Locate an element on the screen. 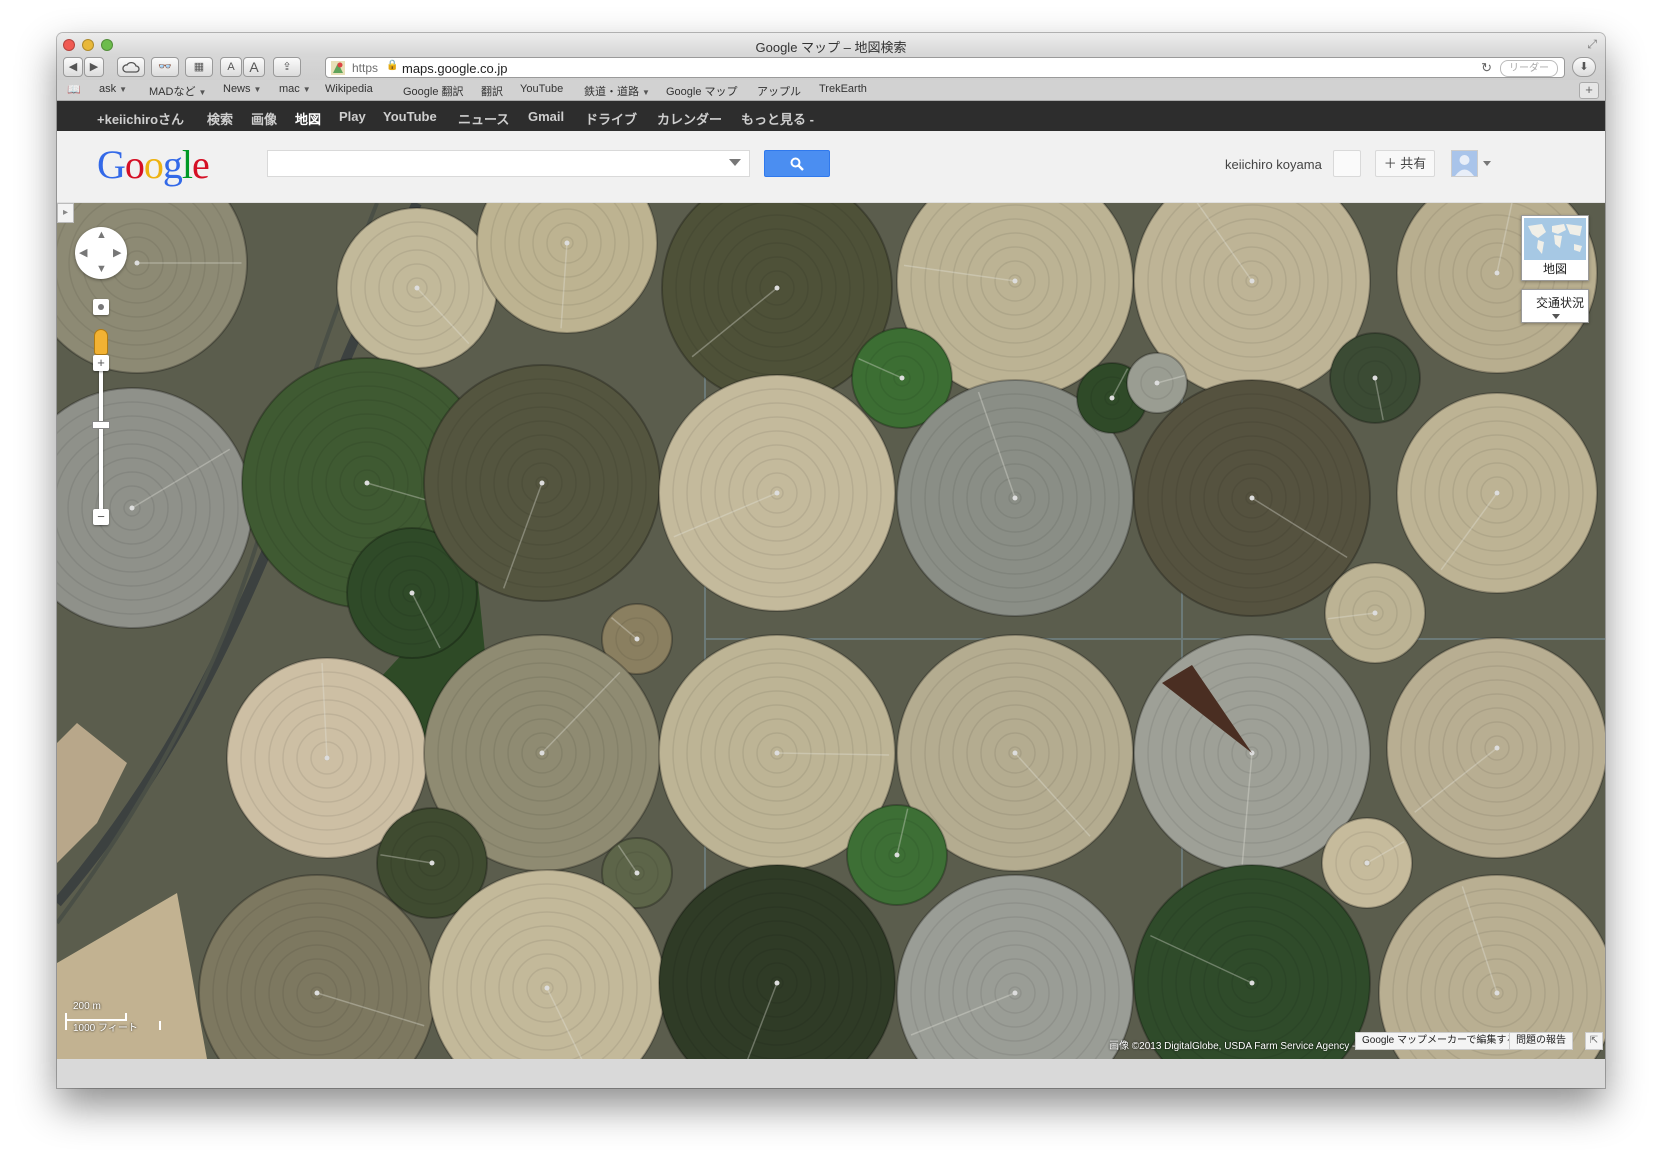 The width and height of the screenshot is (1662, 1168). map-type-control: 地図 is located at coordinates (1555, 248).